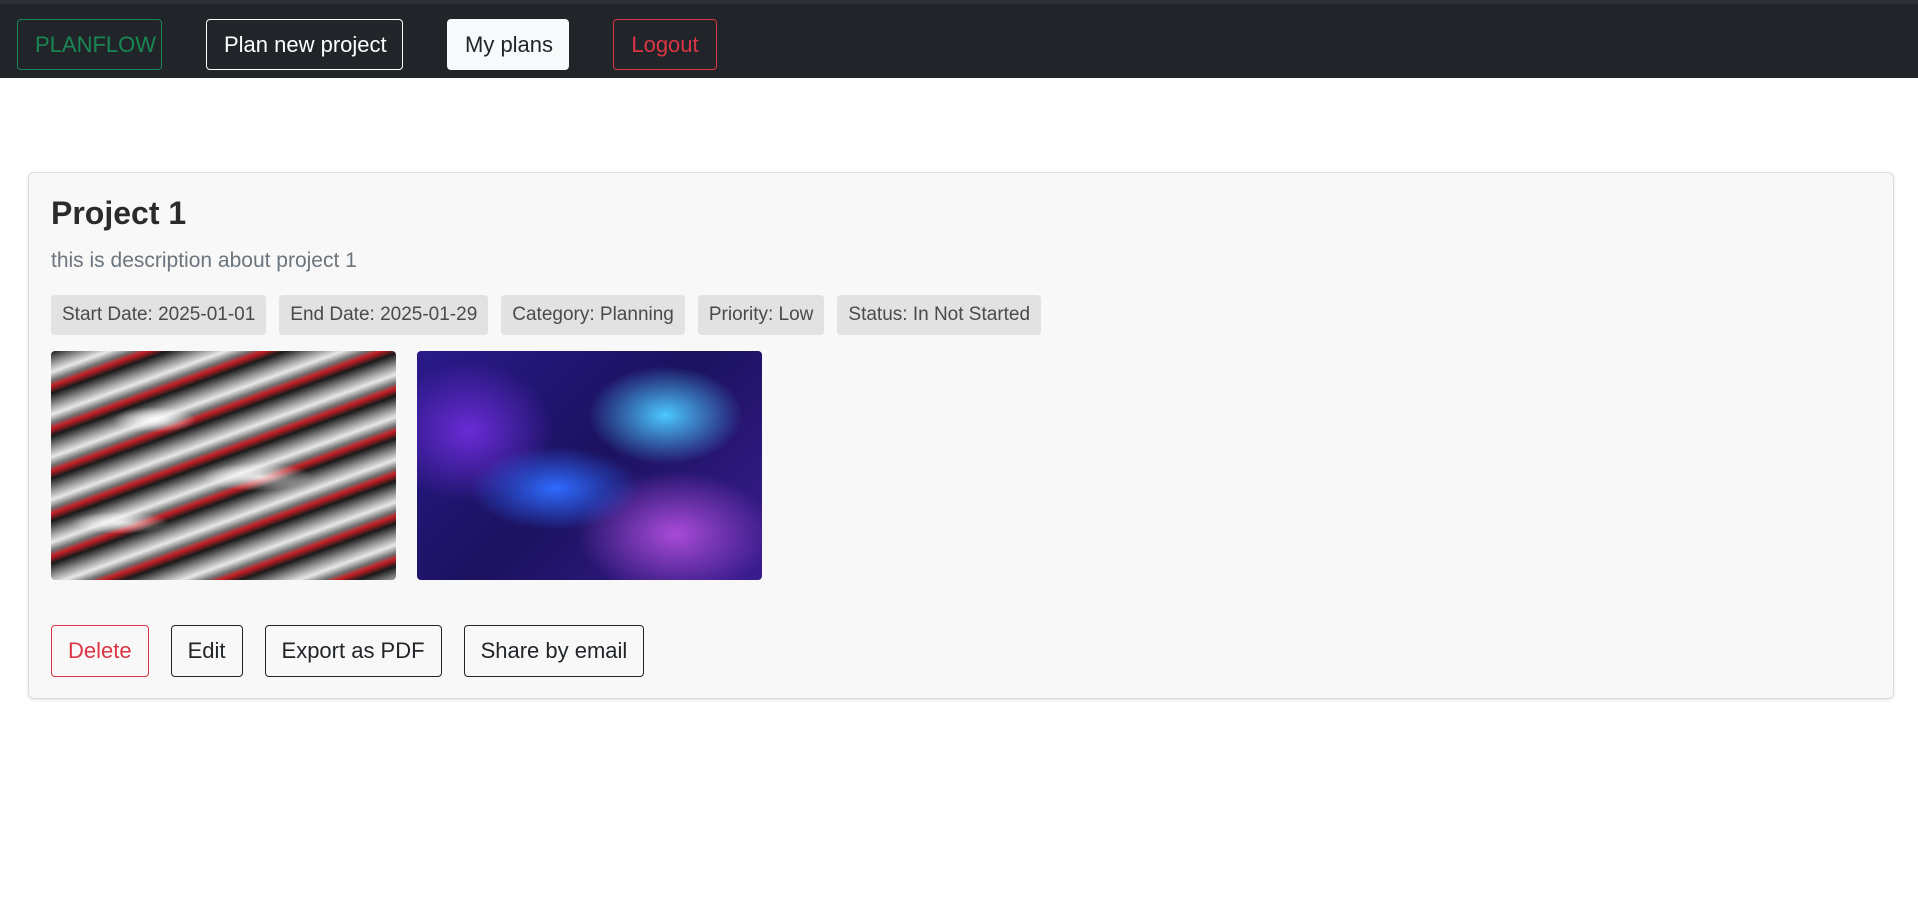 Image resolution: width=1918 pixels, height=911 pixels. Describe the element at coordinates (206, 651) in the screenshot. I see `edit-button: Edit` at that location.